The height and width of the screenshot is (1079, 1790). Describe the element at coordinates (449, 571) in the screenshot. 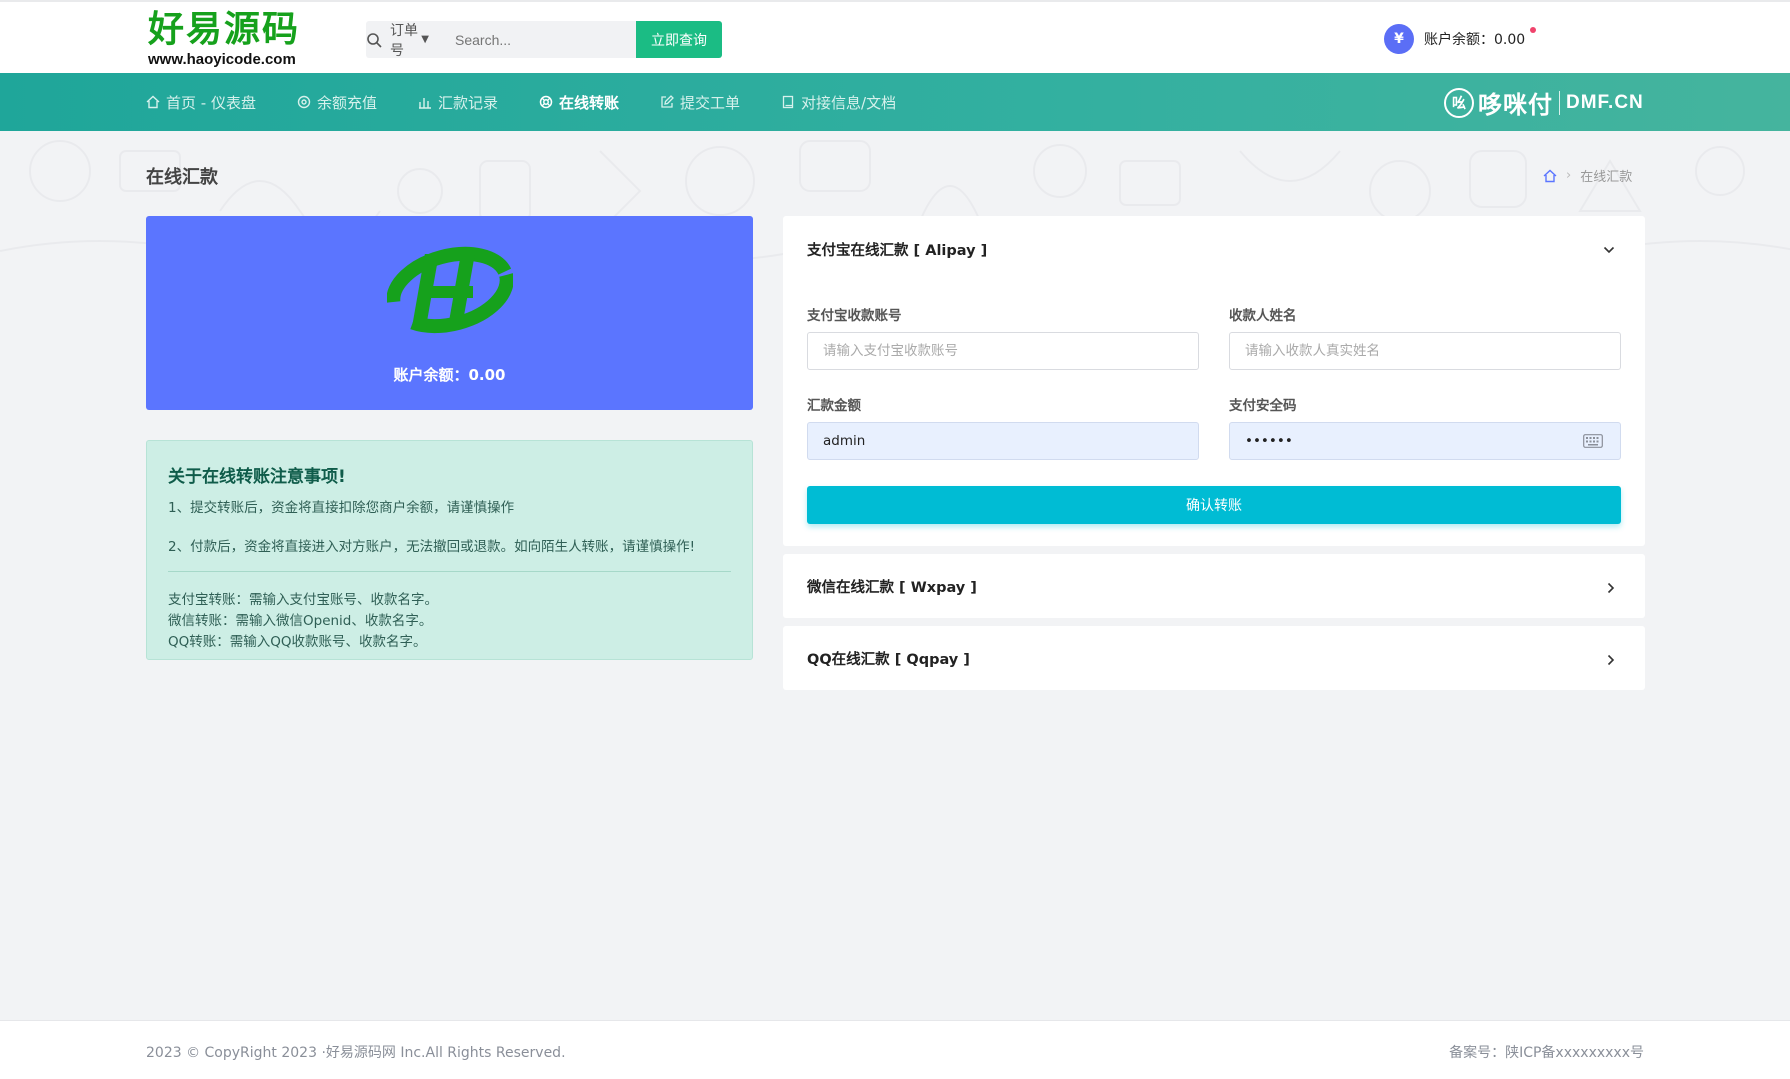

I see `notice-divider` at that location.